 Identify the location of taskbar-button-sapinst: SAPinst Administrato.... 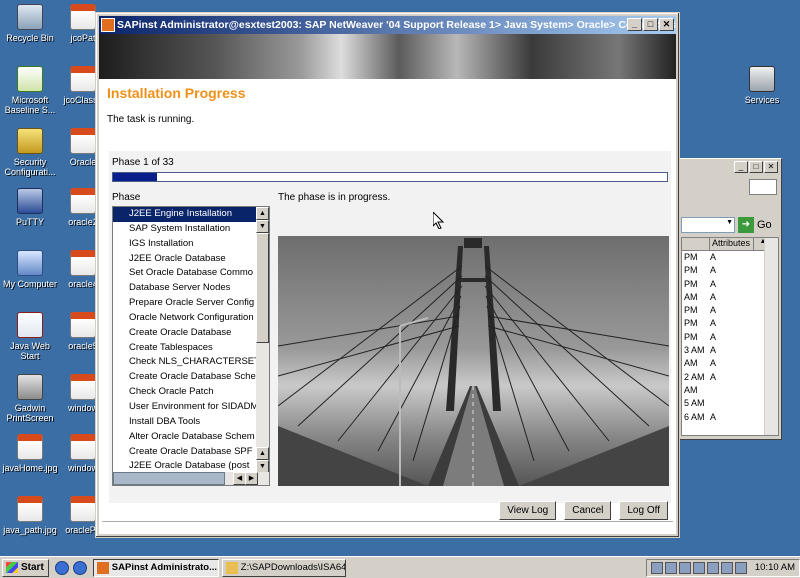
(155, 567).